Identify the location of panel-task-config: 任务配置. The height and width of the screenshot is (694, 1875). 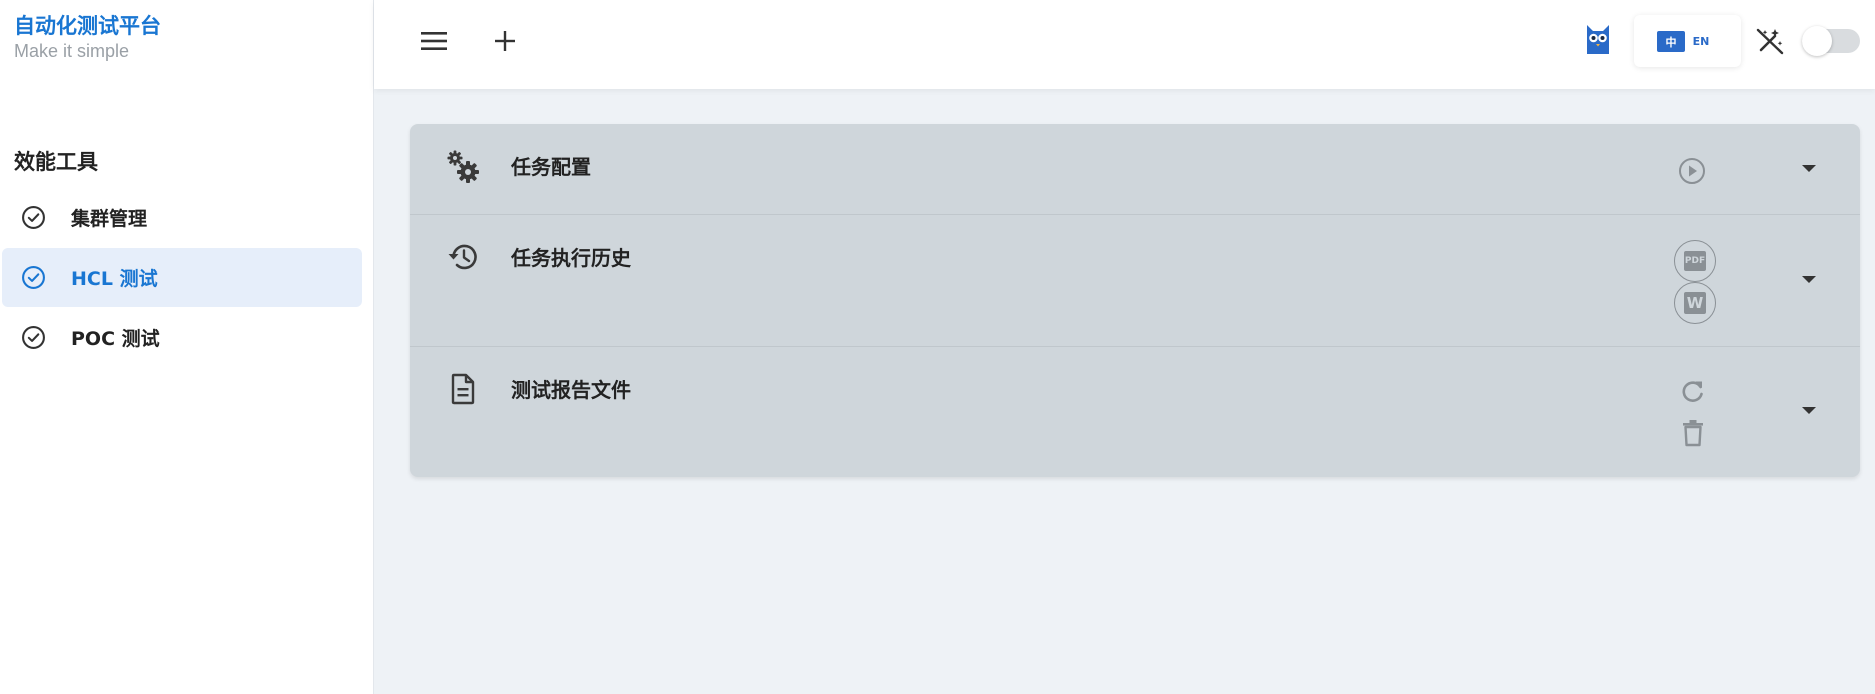
(1135, 169).